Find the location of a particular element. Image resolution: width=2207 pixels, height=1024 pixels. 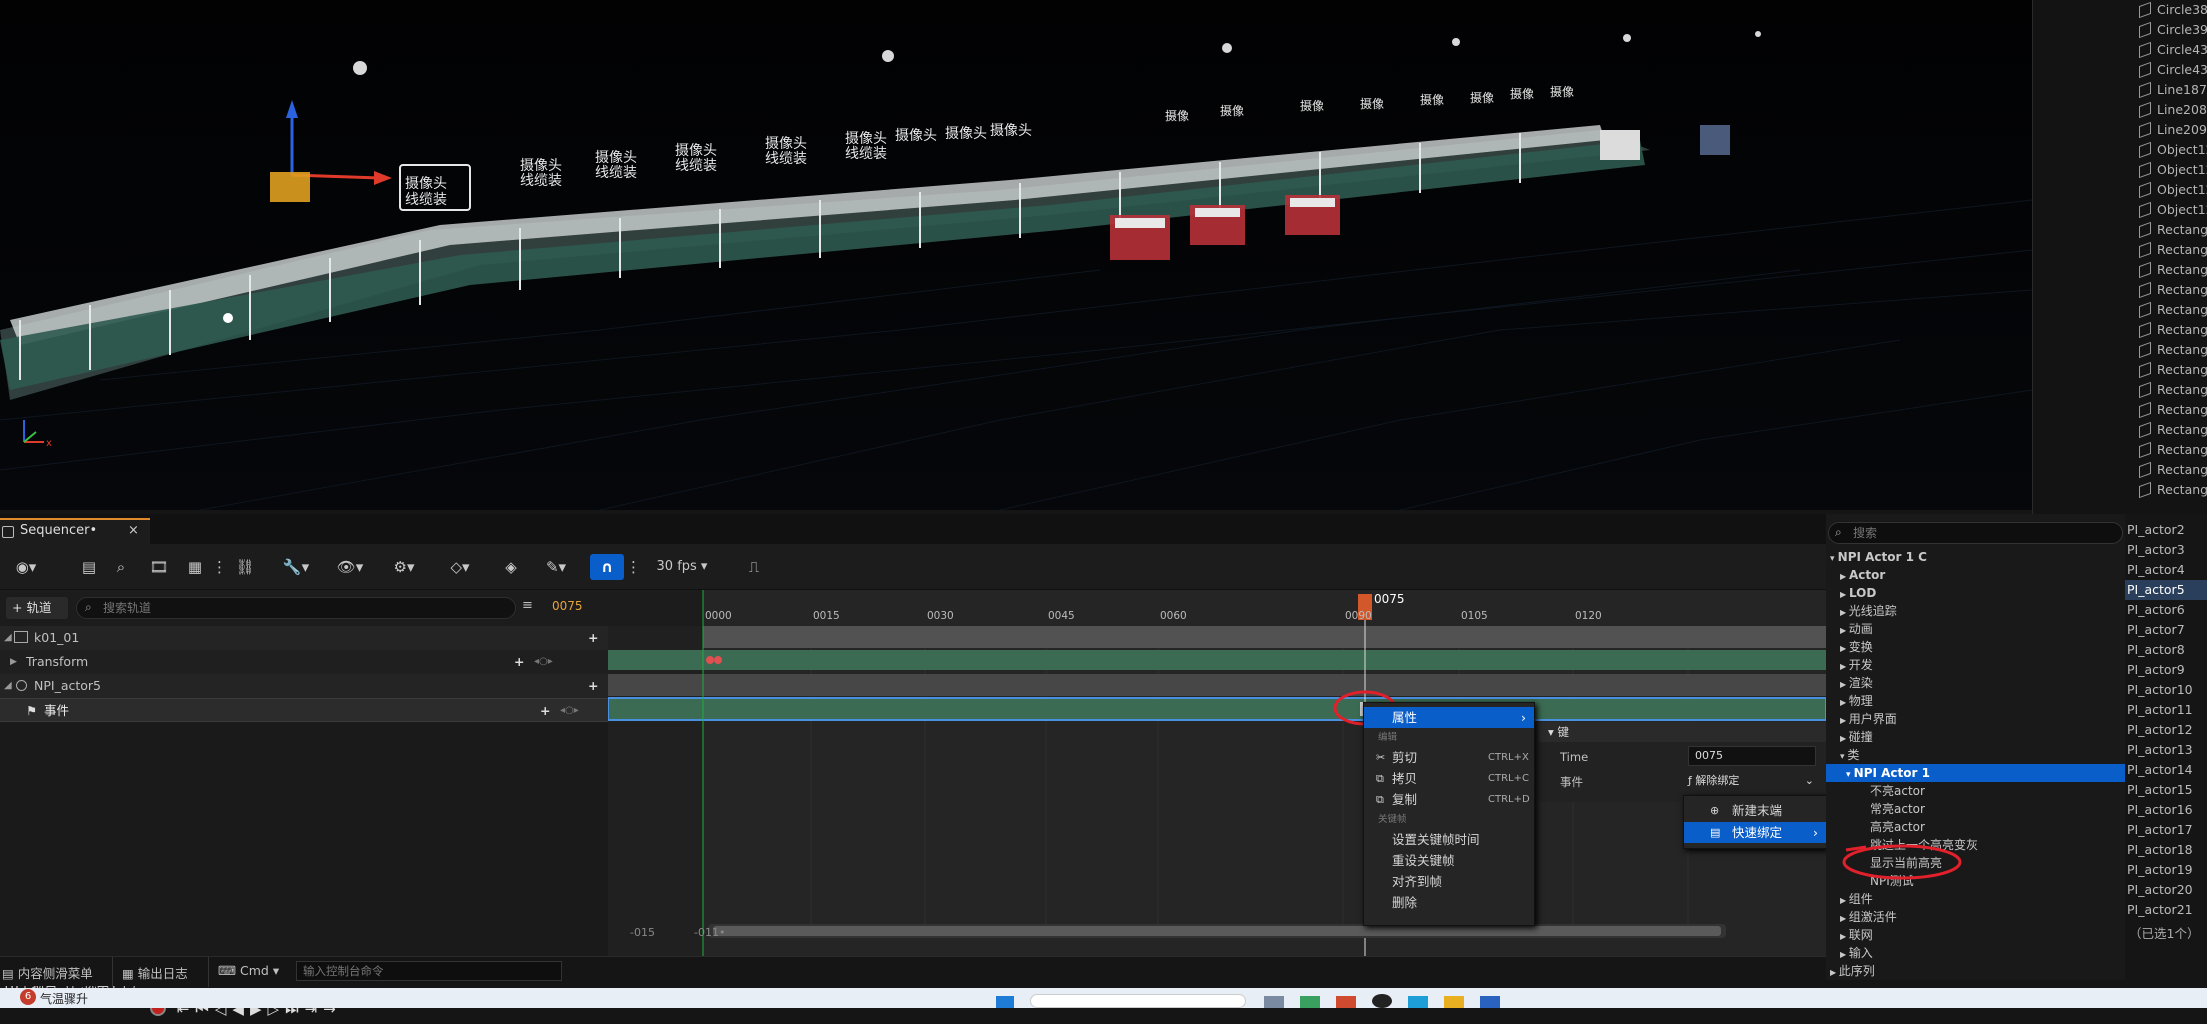

tree-category: ▶ 组件 is located at coordinates (1856, 899).